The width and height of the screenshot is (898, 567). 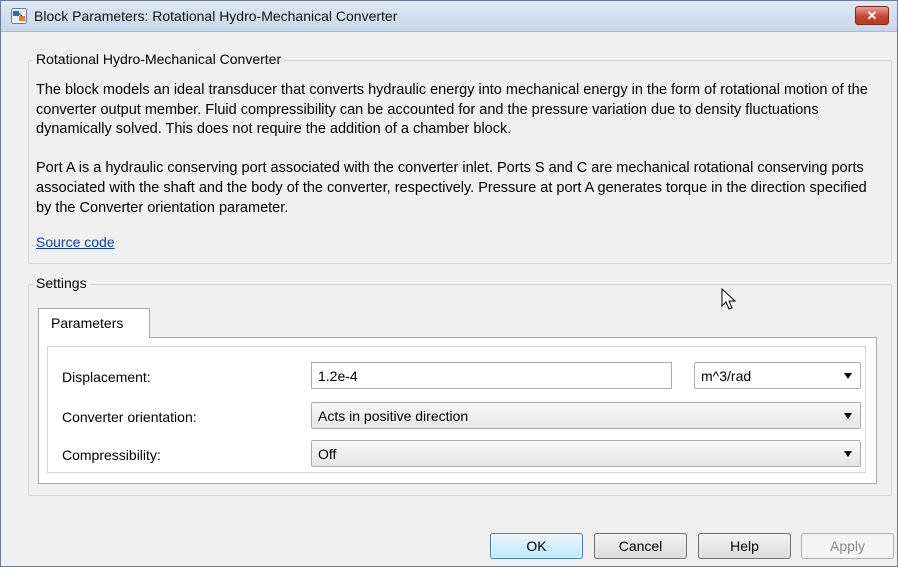 I want to click on compressibility-dropdown: Off, so click(x=586, y=453).